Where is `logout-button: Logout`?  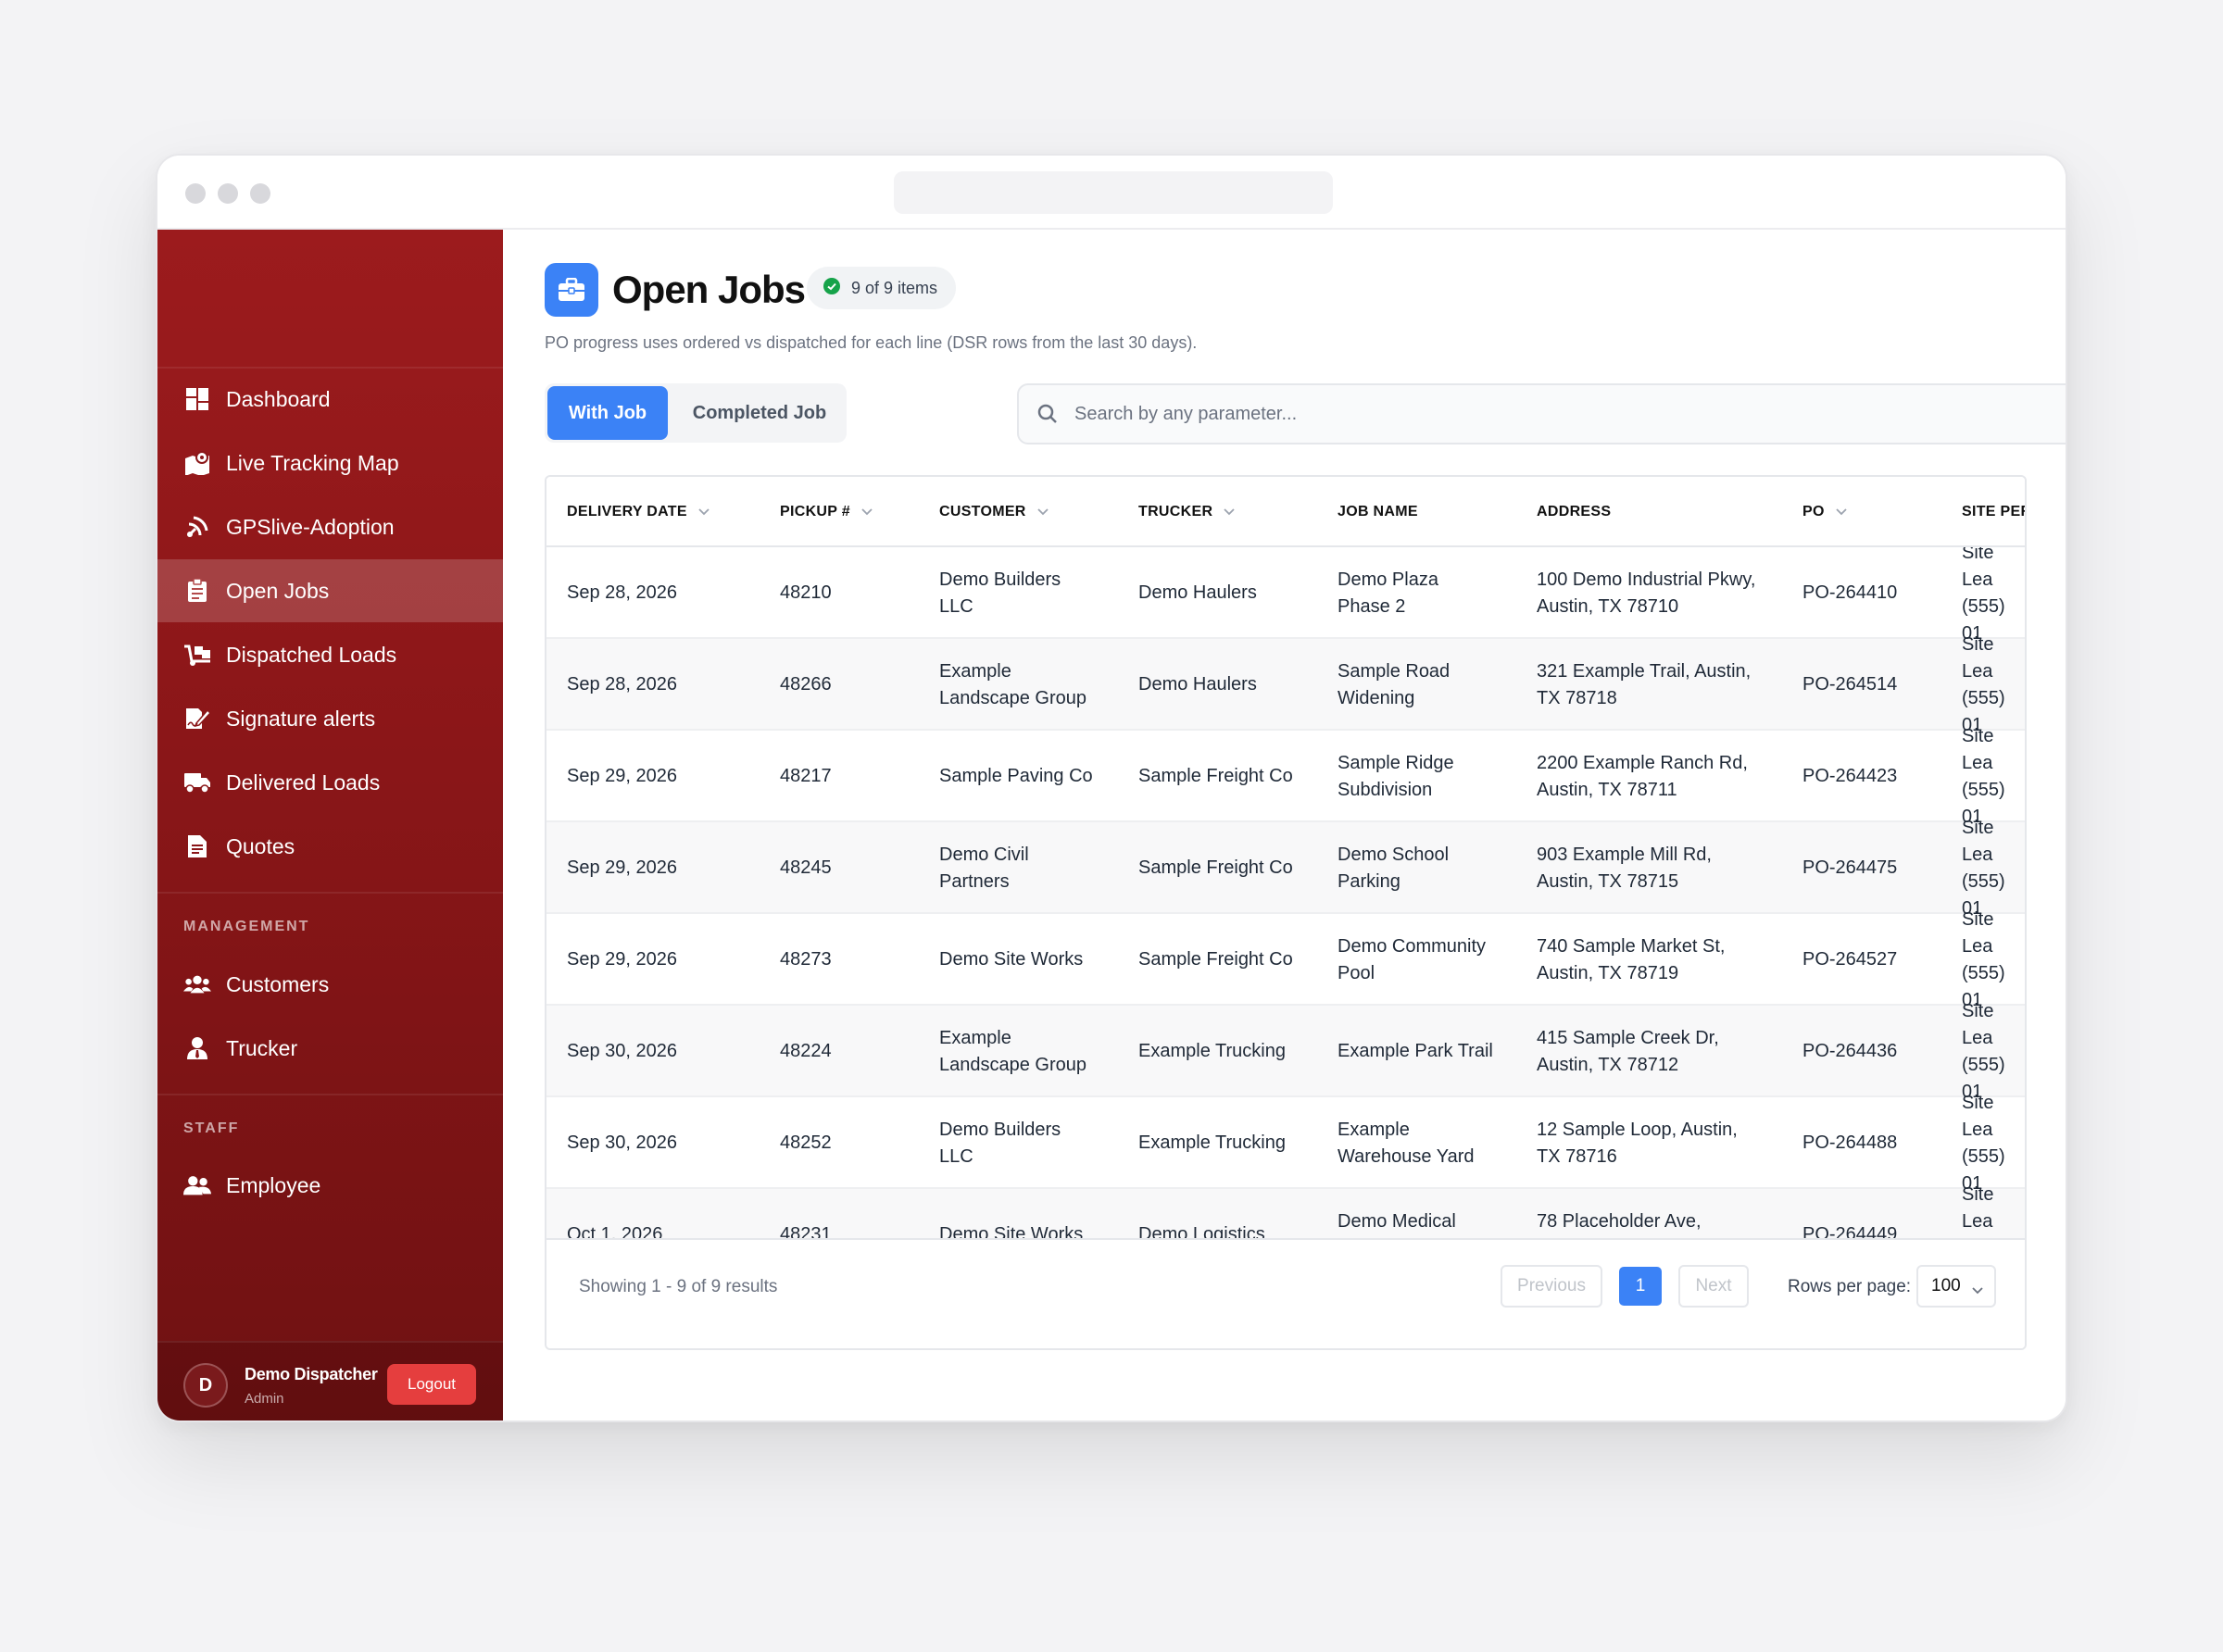 logout-button: Logout is located at coordinates (431, 1384).